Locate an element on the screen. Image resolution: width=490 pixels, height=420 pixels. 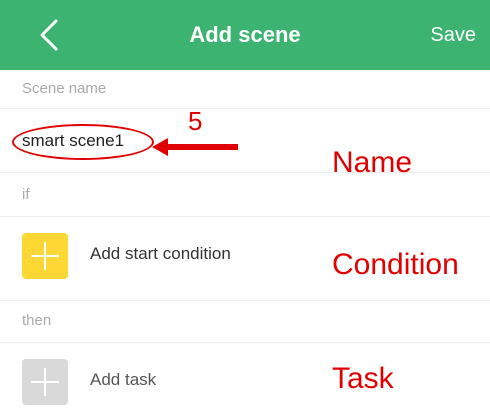
add-condition-button is located at coordinates (45, 256).